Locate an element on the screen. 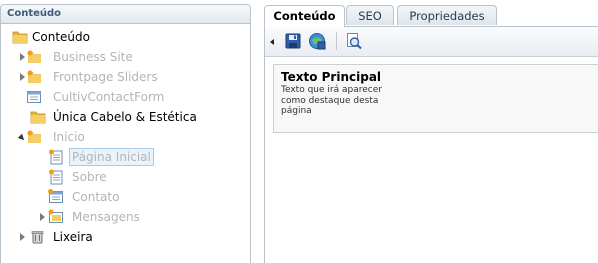 This screenshot has height=263, width=598. toolbar-separator is located at coordinates (336, 41).